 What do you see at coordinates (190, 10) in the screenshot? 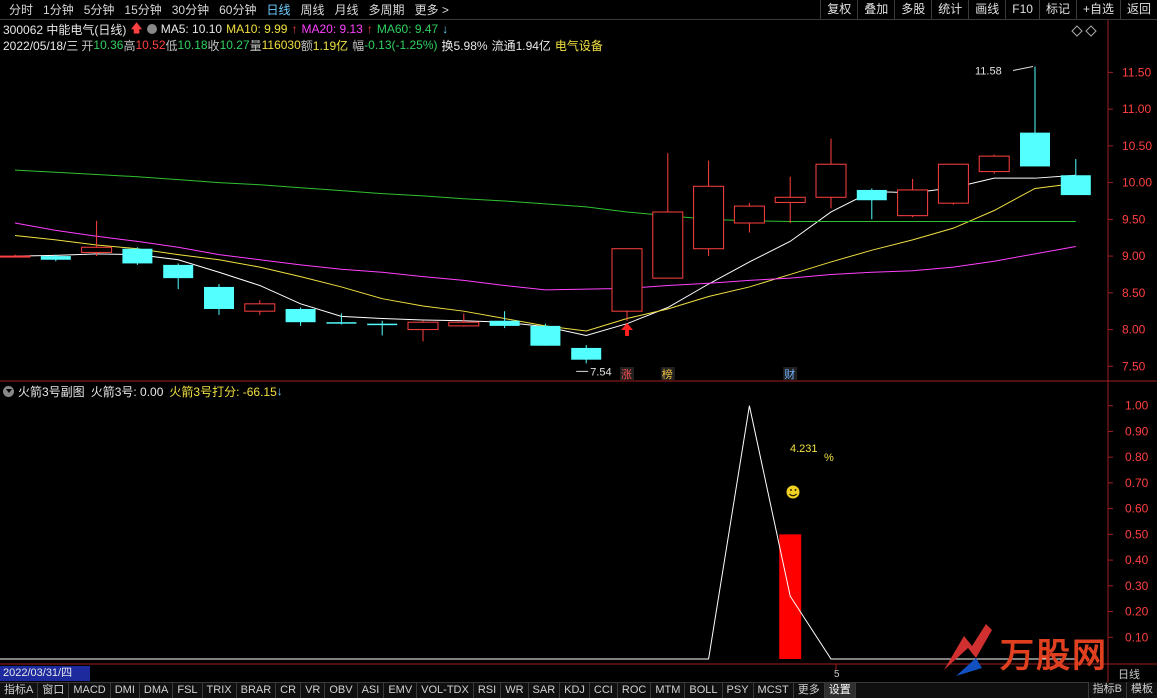
I see `period-tab: 30分钟` at bounding box center [190, 10].